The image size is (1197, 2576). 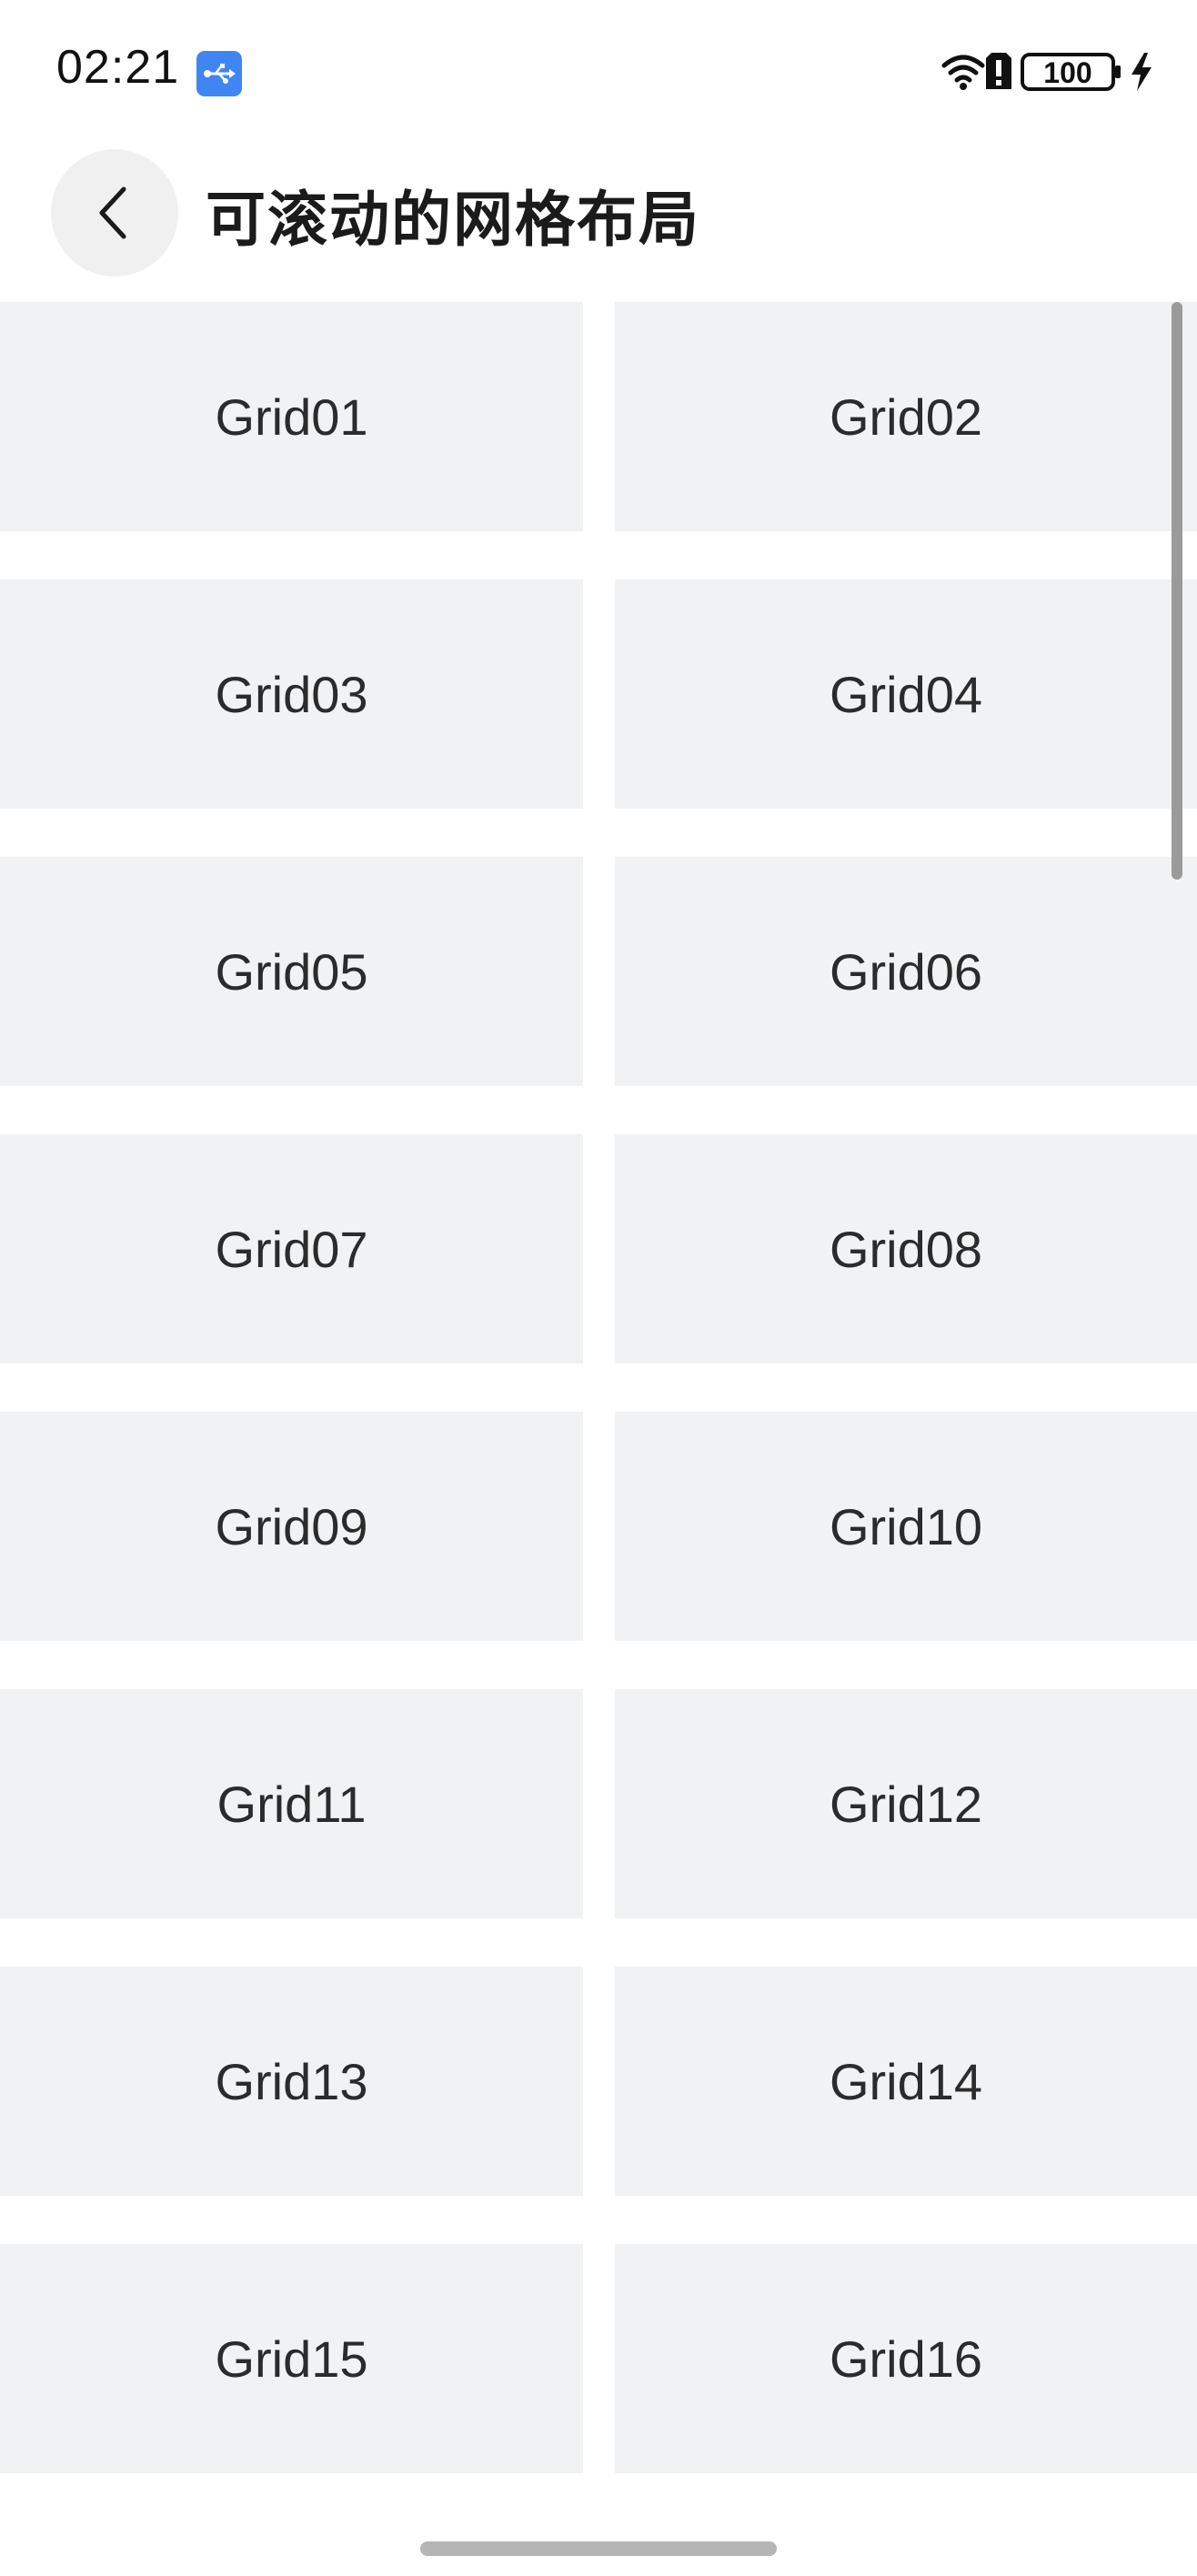 What do you see at coordinates (598, 2548) in the screenshot?
I see `home-indicator` at bounding box center [598, 2548].